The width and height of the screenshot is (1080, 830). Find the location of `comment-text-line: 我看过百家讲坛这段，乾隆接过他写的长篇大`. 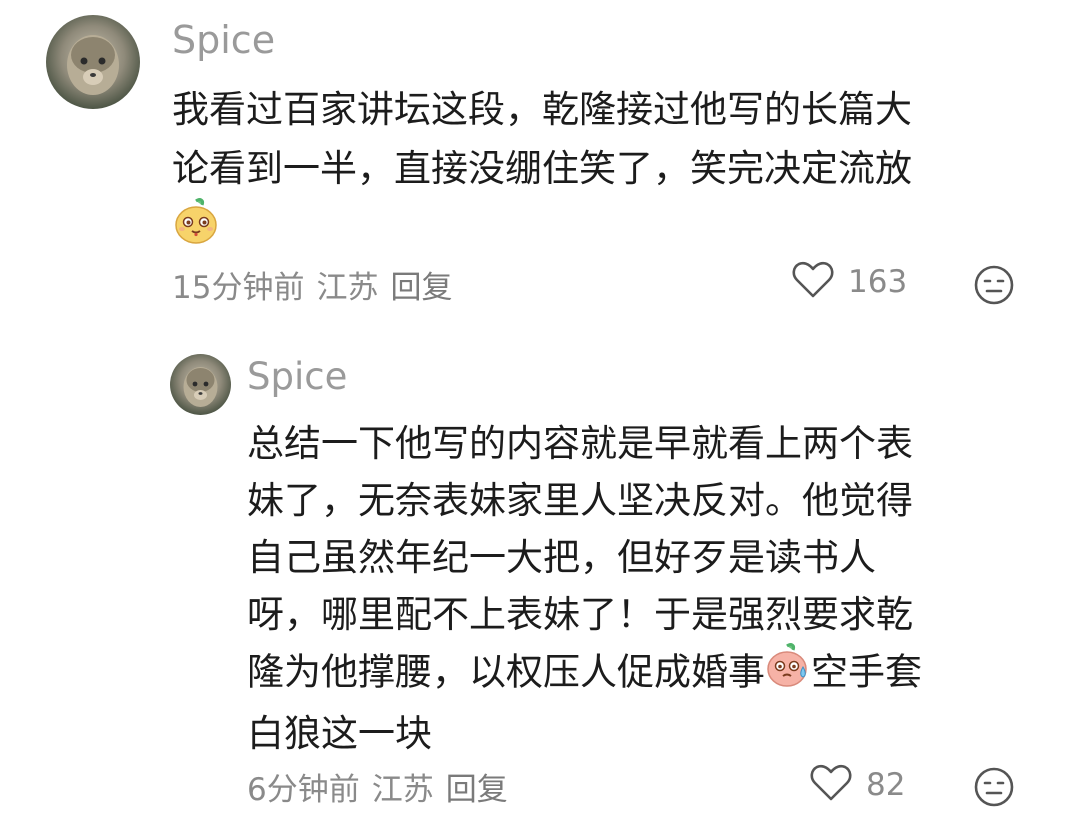

comment-text-line: 我看过百家讲坛这段，乾隆接过他写的长篇大 is located at coordinates (542, 109).